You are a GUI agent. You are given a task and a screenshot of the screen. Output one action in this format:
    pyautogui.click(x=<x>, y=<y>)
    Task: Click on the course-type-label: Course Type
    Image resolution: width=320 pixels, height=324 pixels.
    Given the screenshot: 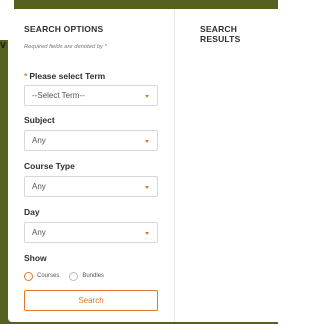 What is the action you would take?
    pyautogui.click(x=49, y=166)
    